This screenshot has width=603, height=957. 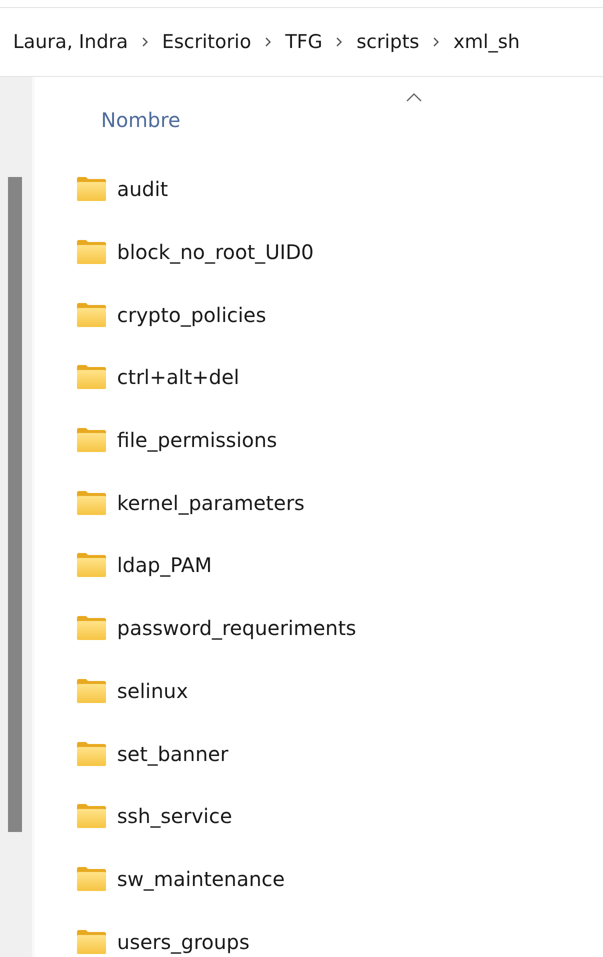 I want to click on folder-name: set_banner, so click(x=172, y=754).